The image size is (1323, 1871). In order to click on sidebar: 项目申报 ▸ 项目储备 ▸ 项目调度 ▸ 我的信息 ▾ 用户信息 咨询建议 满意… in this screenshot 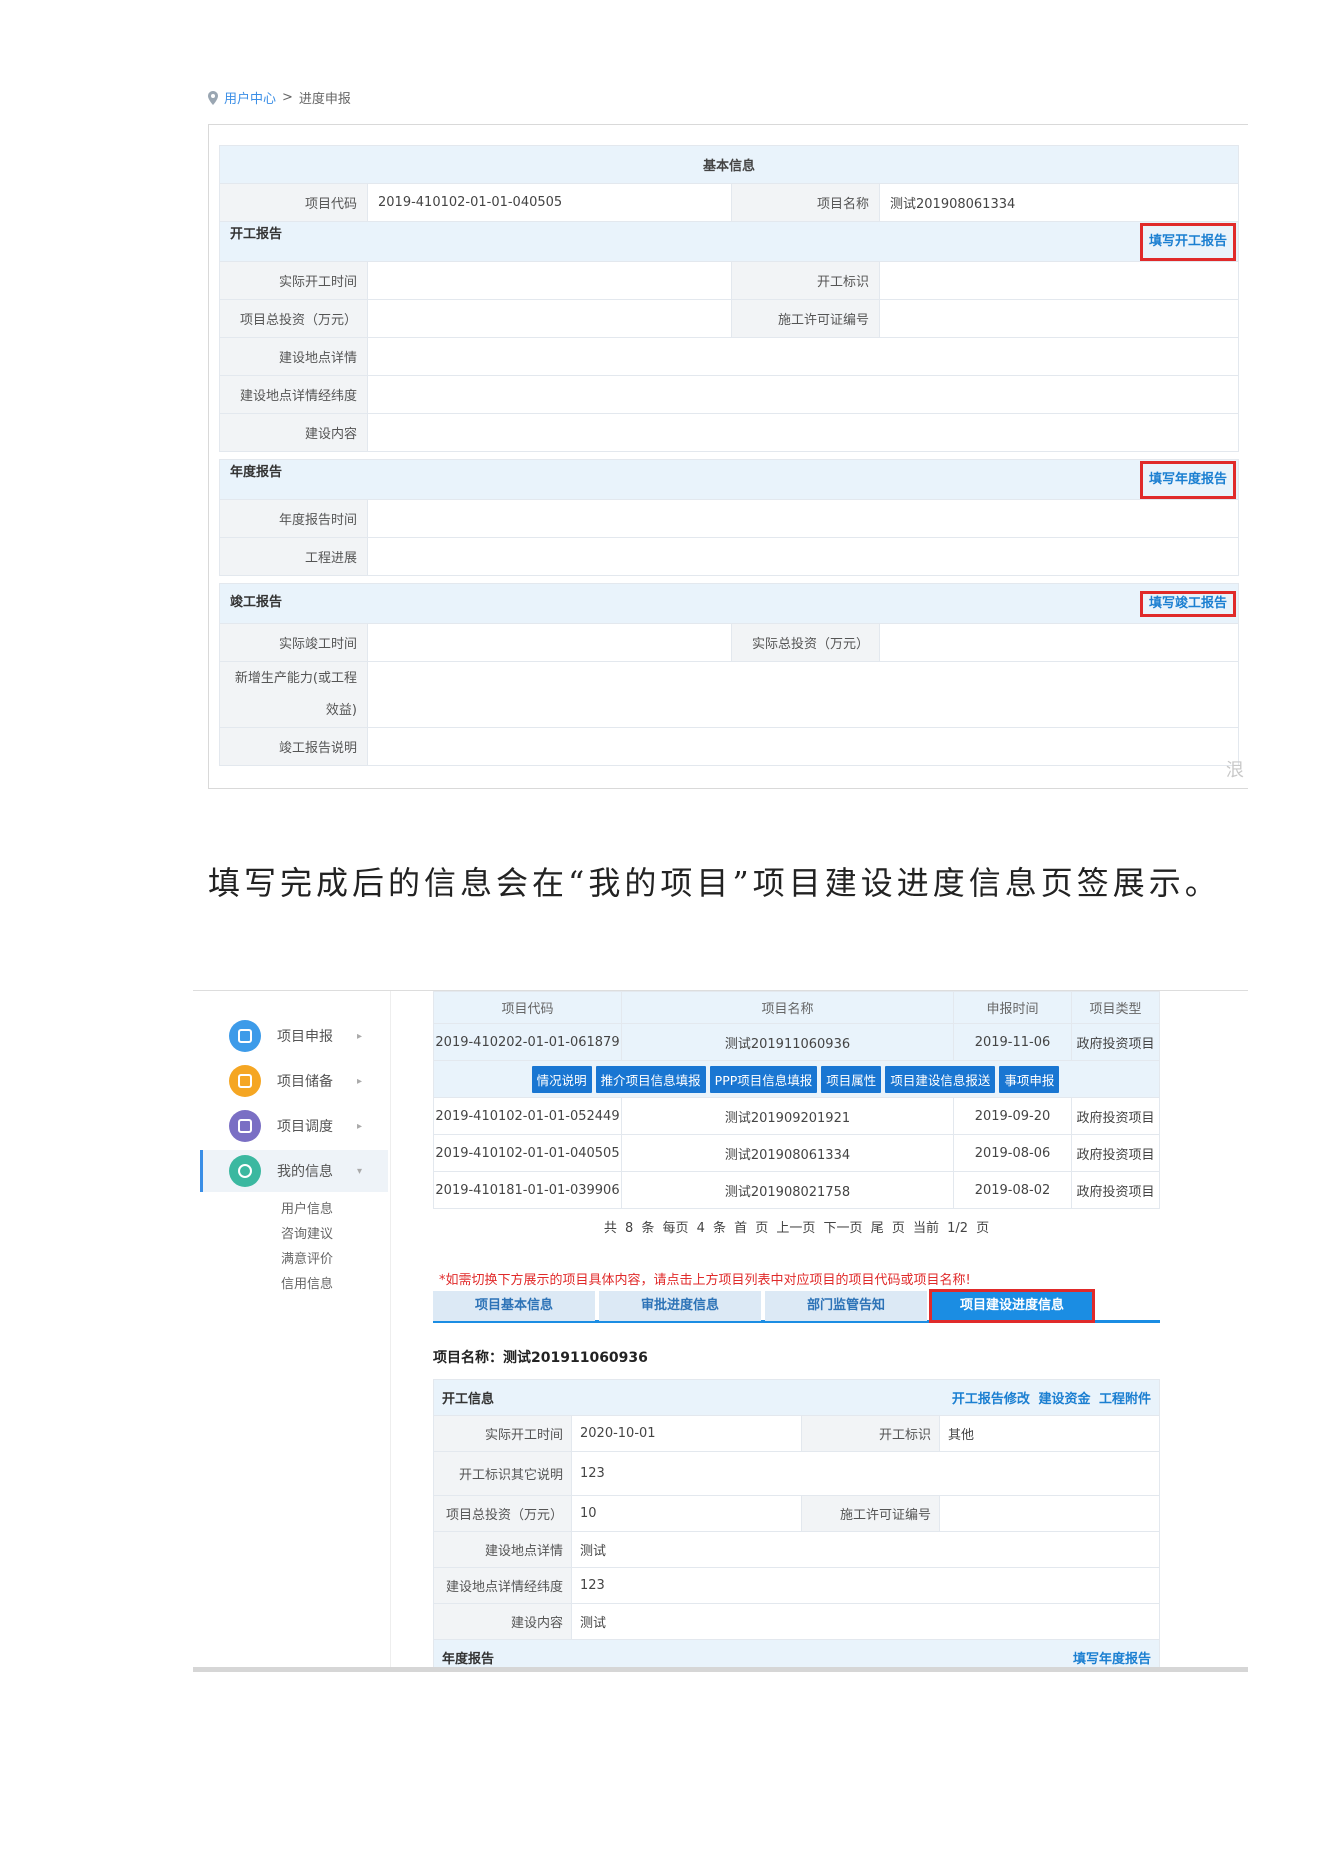, I will do `click(292, 1329)`.